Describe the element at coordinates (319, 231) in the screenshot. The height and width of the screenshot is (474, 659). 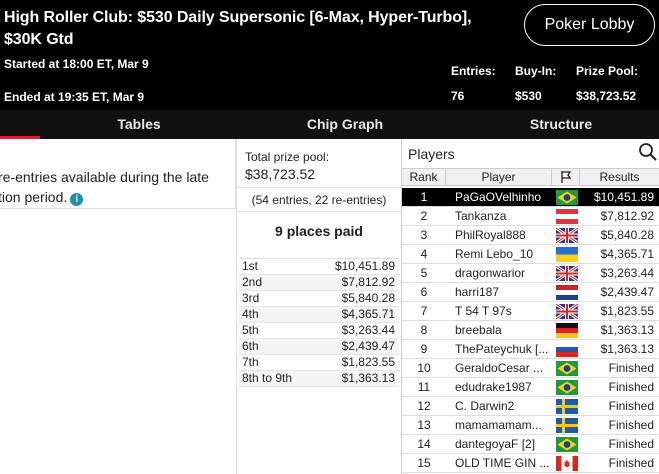
I see `places-paid: 9 places paid` at that location.